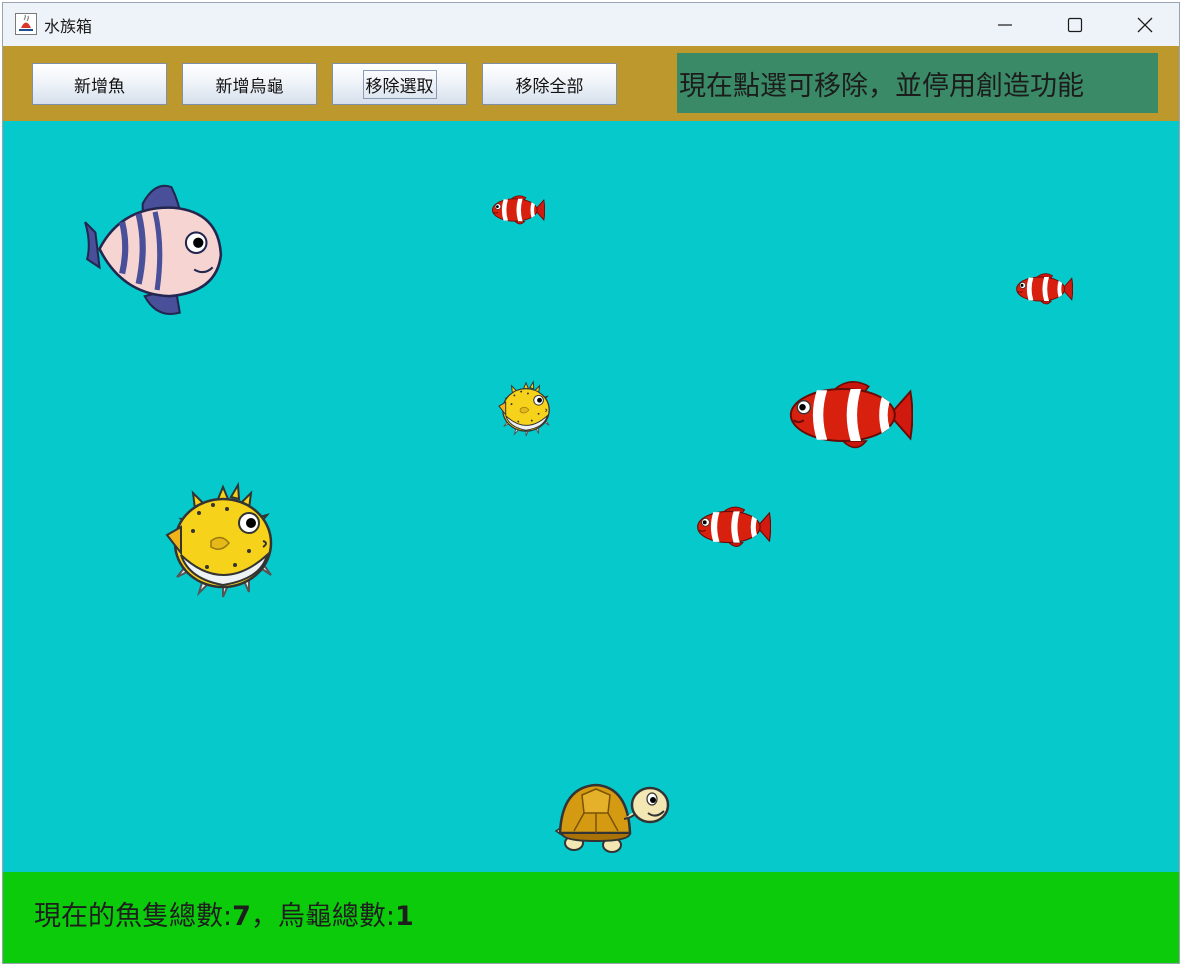  I want to click on remove-selected-button: 移除選取, so click(399, 84).